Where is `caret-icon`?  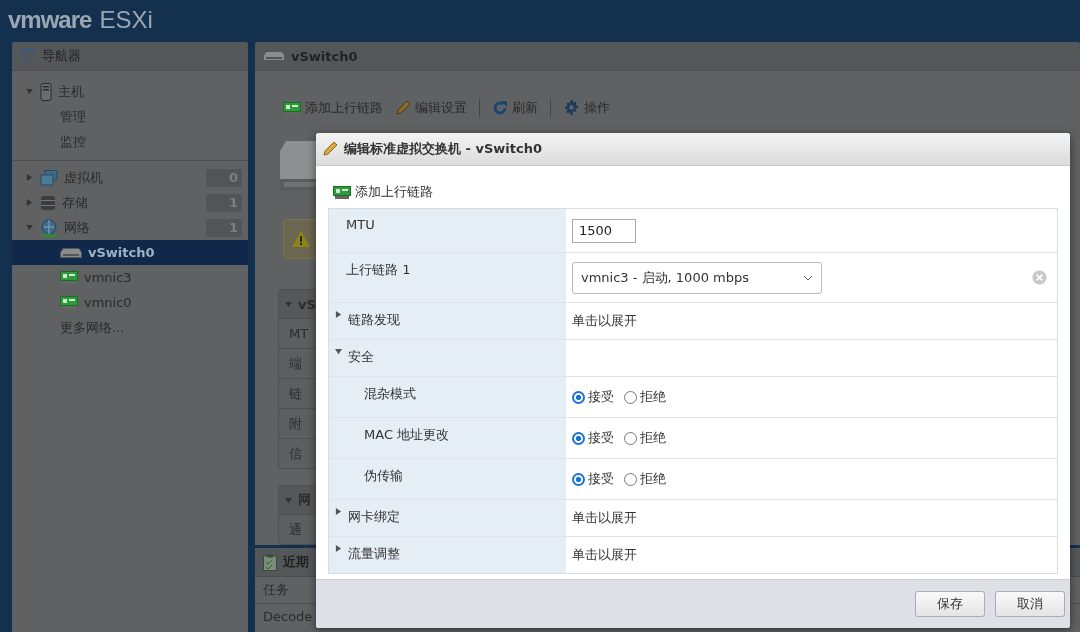
caret-icon is located at coordinates (808, 277).